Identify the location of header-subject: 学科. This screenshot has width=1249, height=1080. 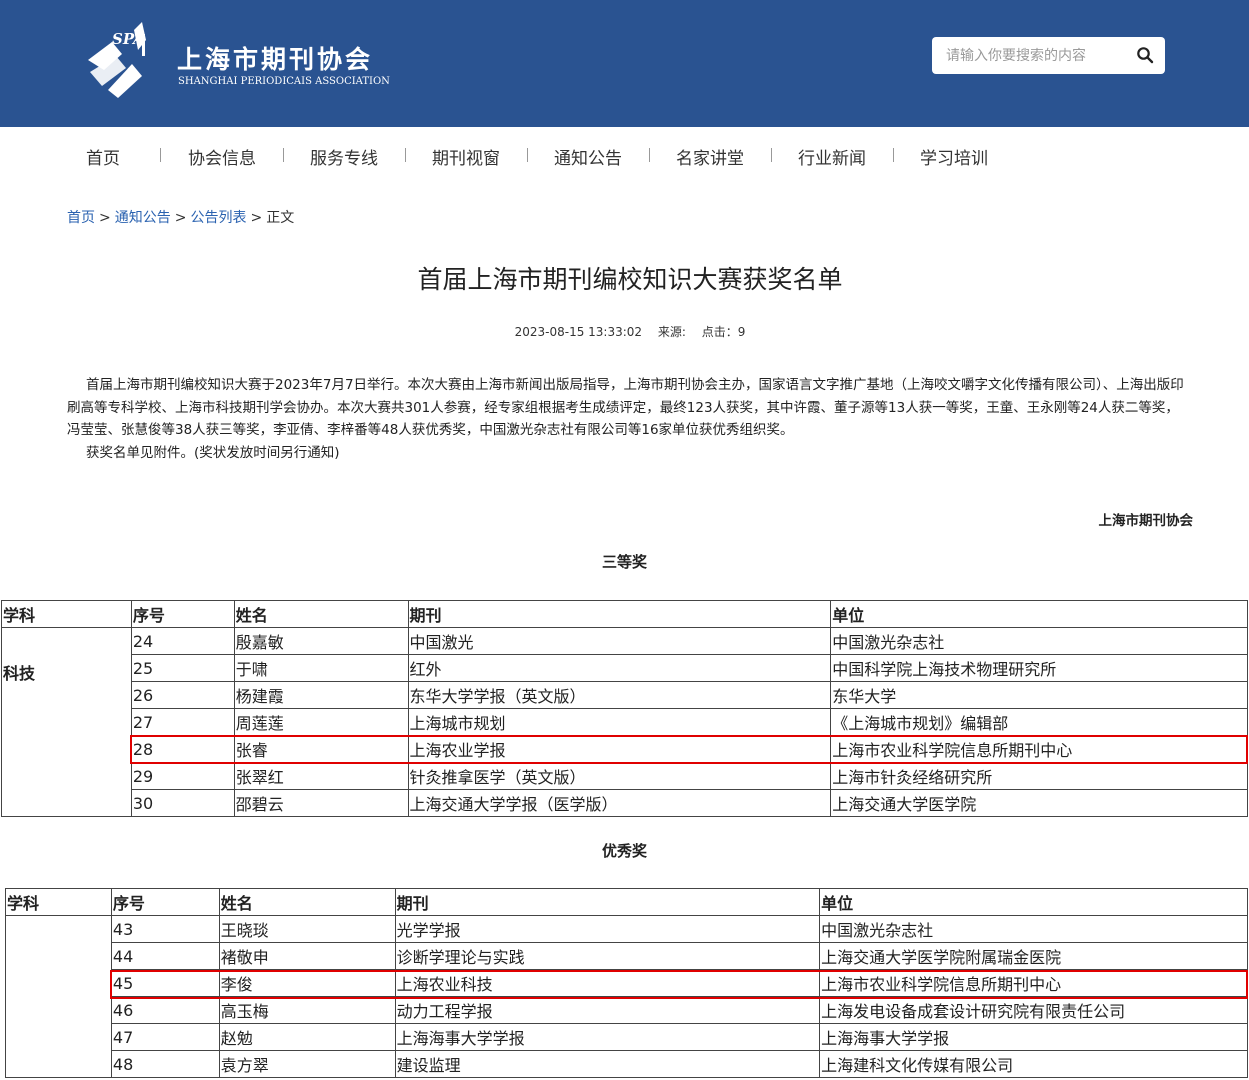
(66, 614).